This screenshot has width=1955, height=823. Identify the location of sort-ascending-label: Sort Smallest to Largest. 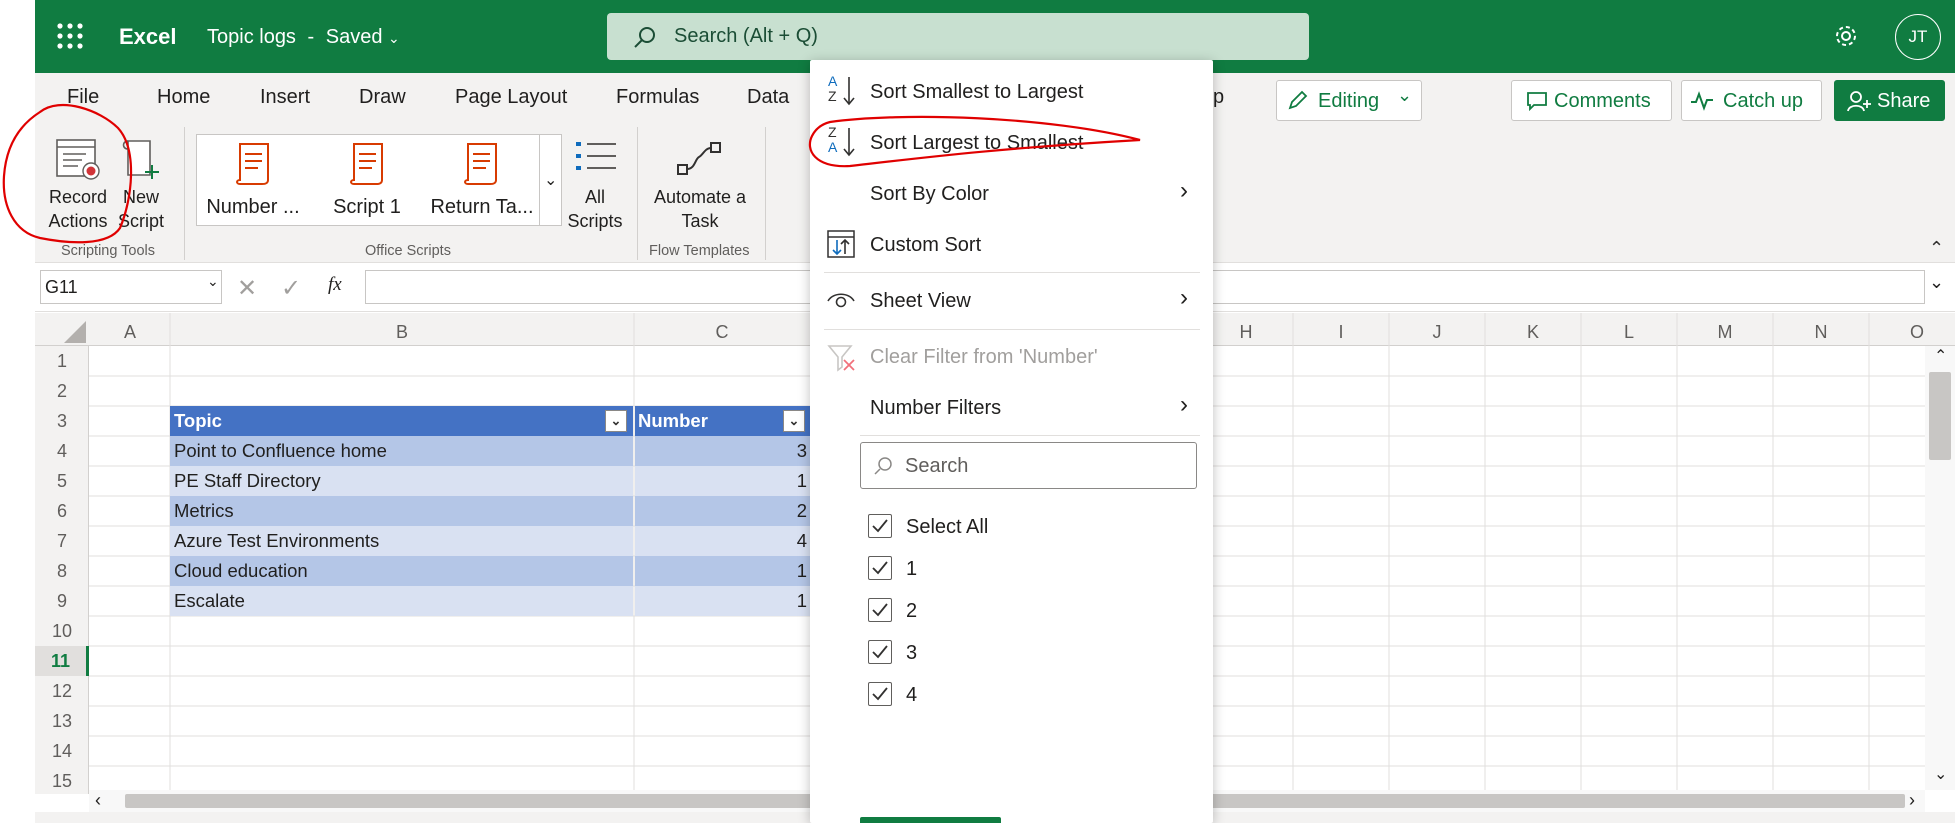
(977, 92).